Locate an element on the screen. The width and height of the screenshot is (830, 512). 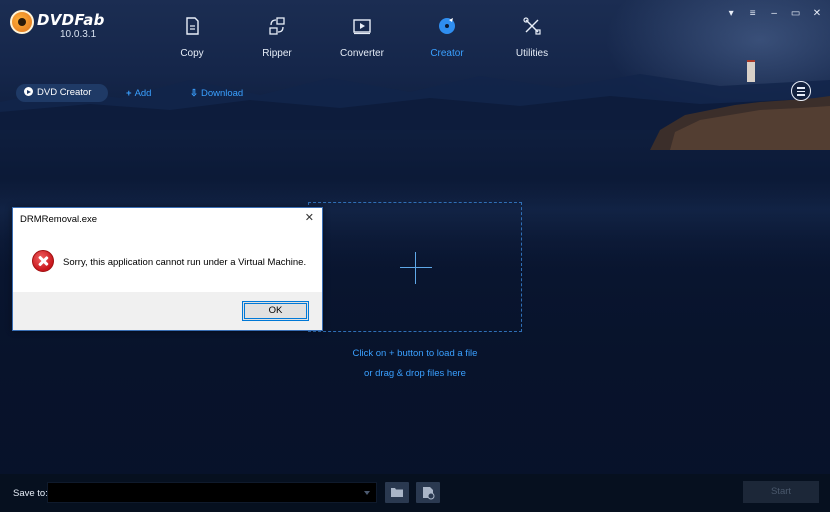
download-button: ⇩ Download is located at coordinates (216, 93).